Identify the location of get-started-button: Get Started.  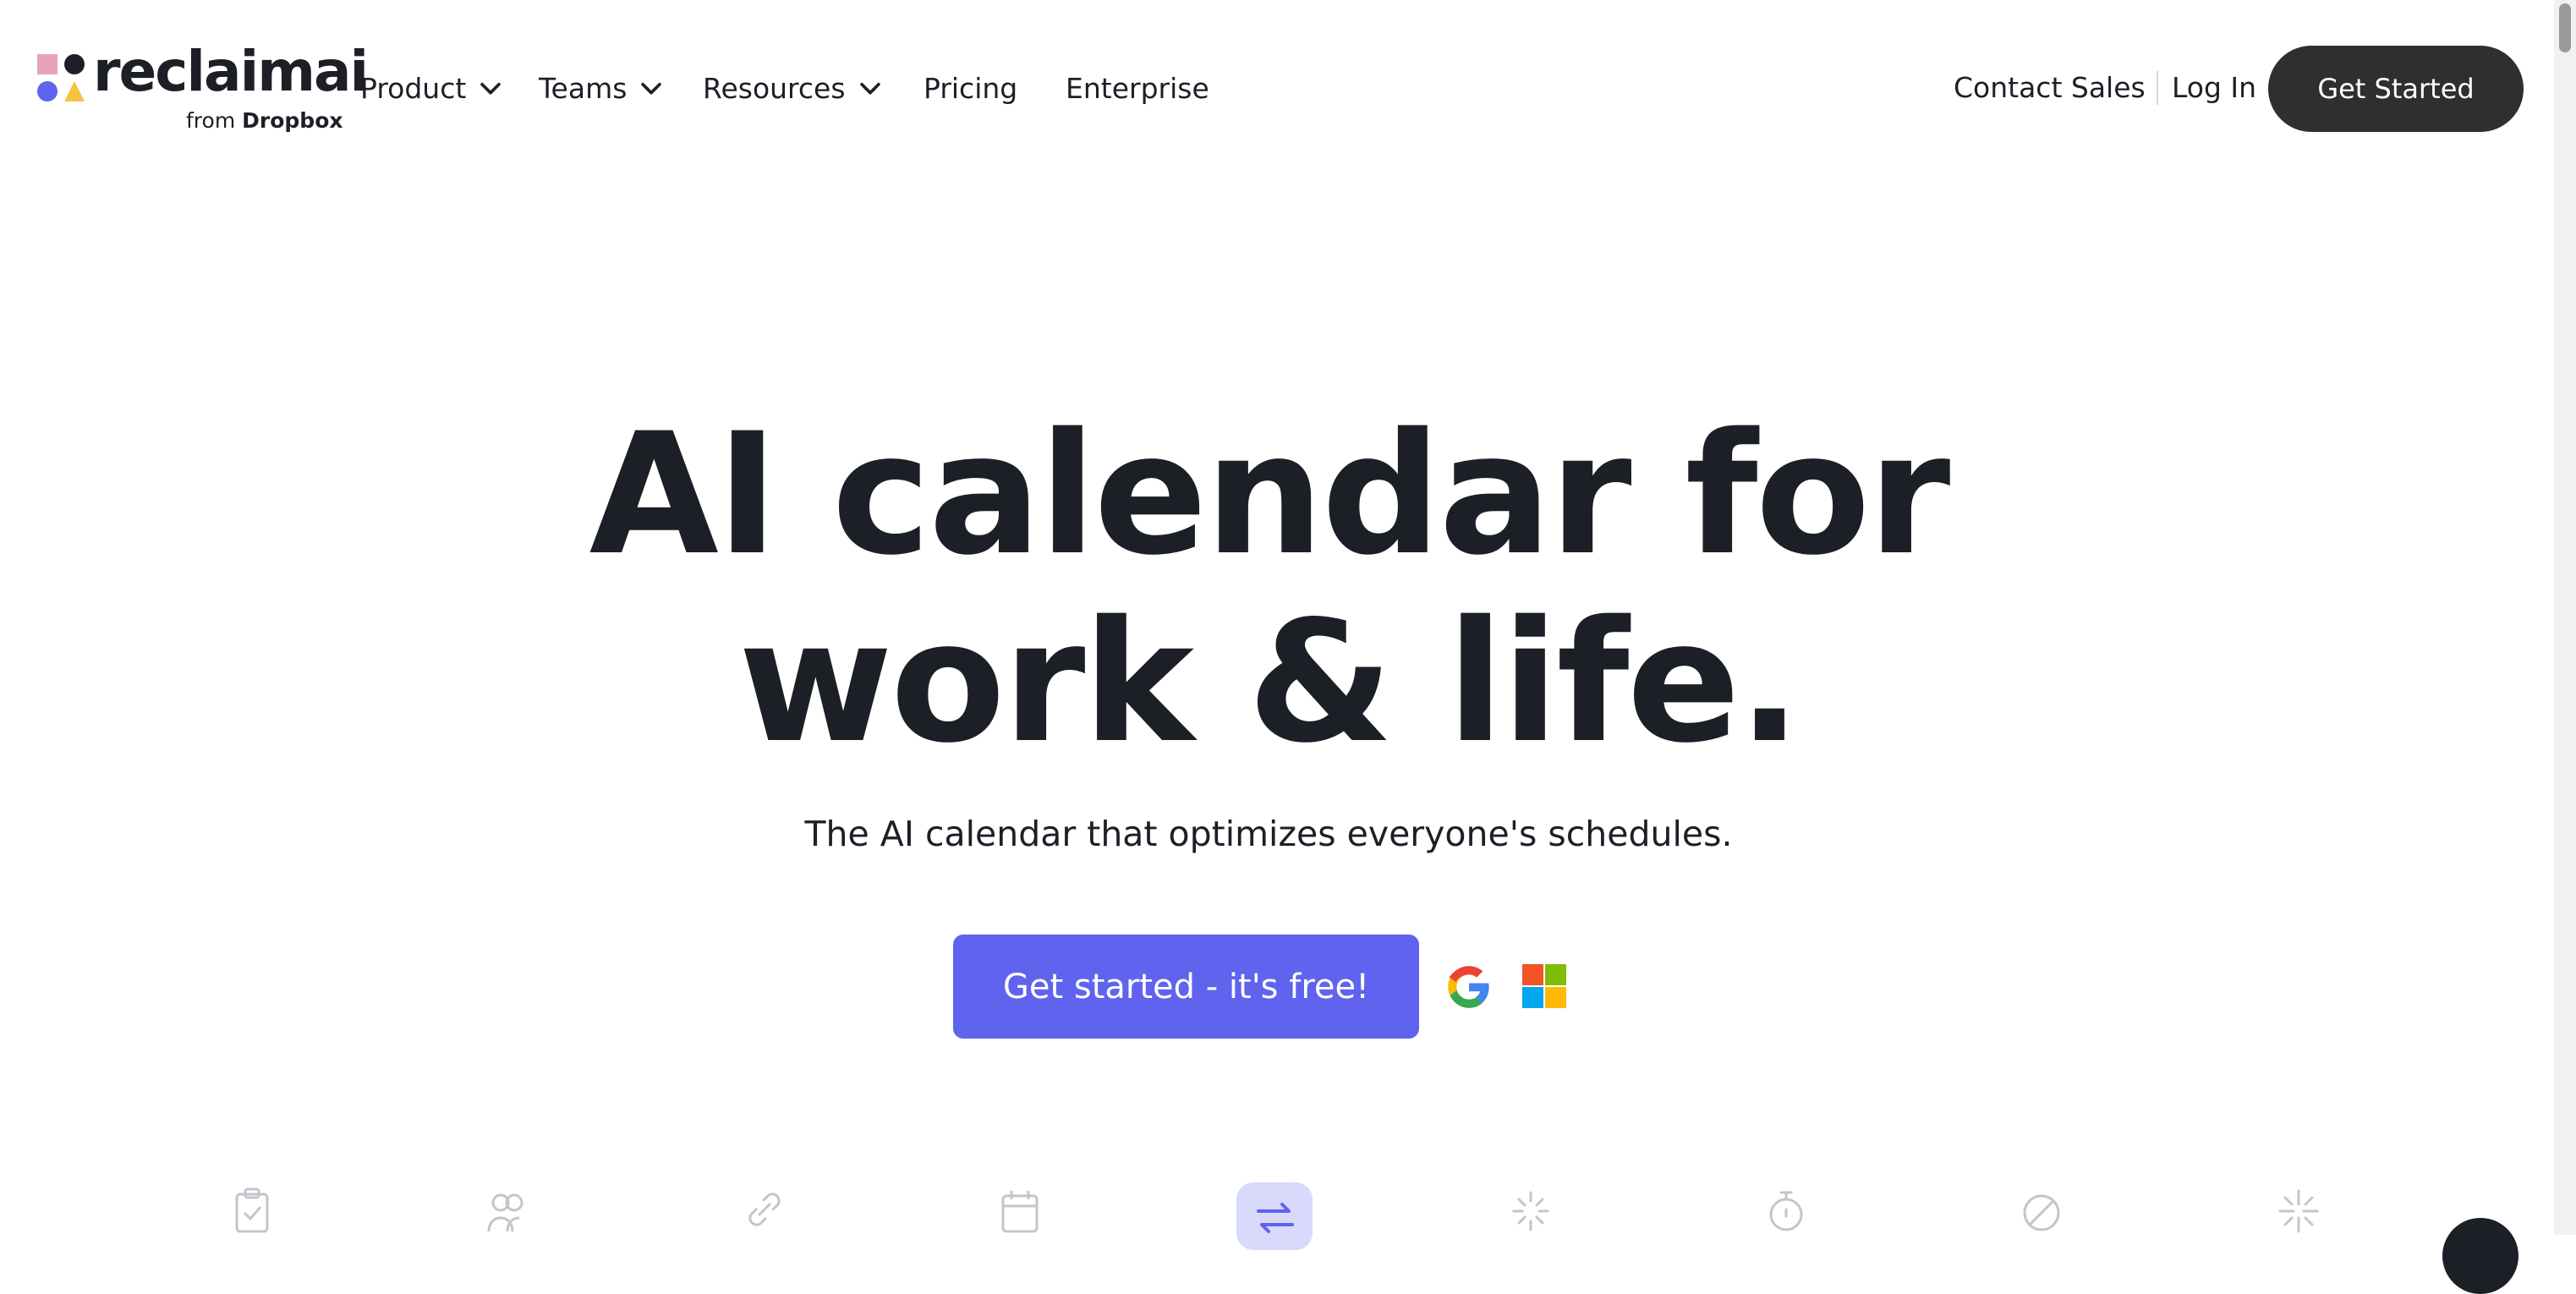
(2396, 89).